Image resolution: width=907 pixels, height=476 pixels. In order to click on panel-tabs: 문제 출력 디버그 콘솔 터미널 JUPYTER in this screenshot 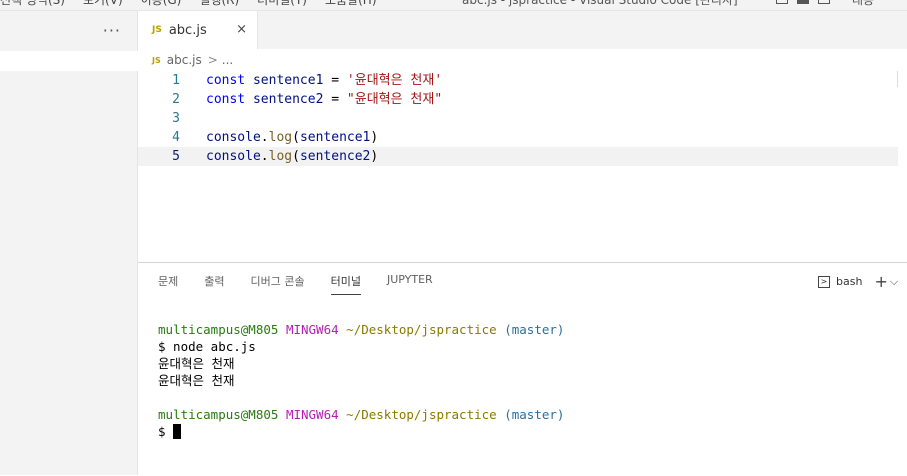, I will do `click(308, 284)`.